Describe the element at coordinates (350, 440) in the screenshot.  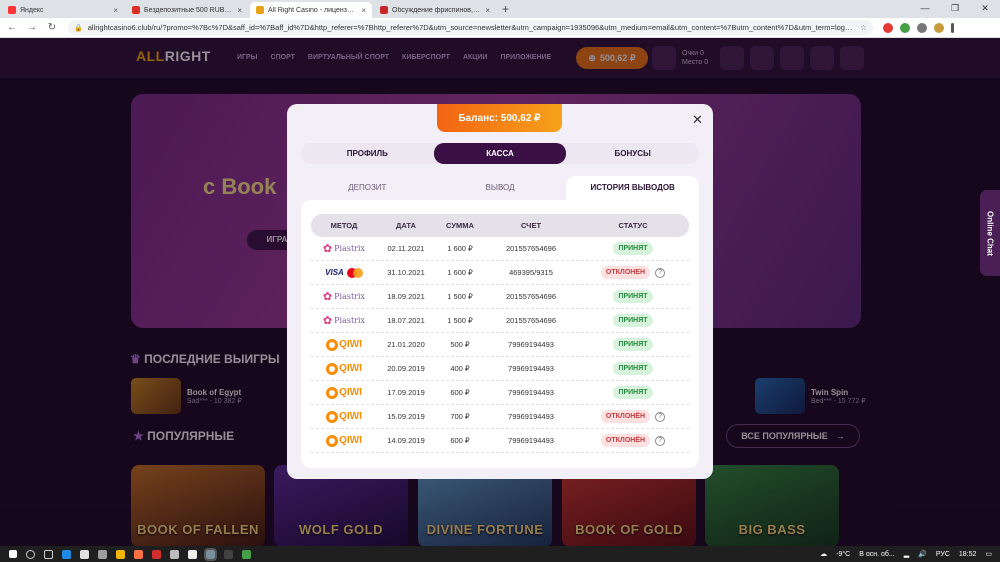
I see `method-label: QIWI` at that location.